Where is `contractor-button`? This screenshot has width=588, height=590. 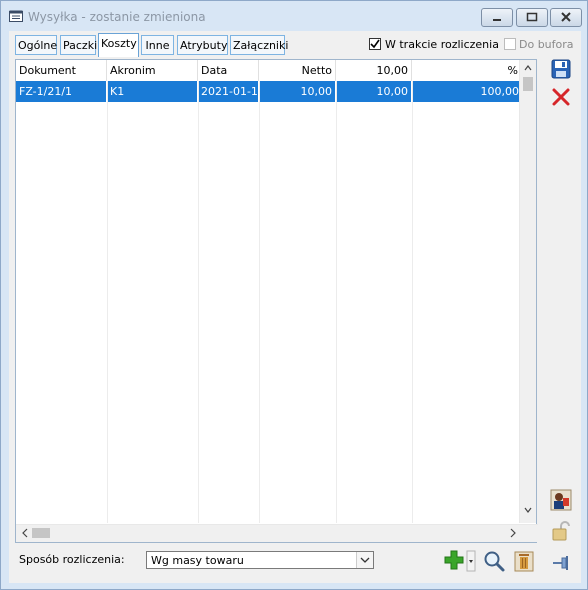
contractor-button is located at coordinates (561, 500).